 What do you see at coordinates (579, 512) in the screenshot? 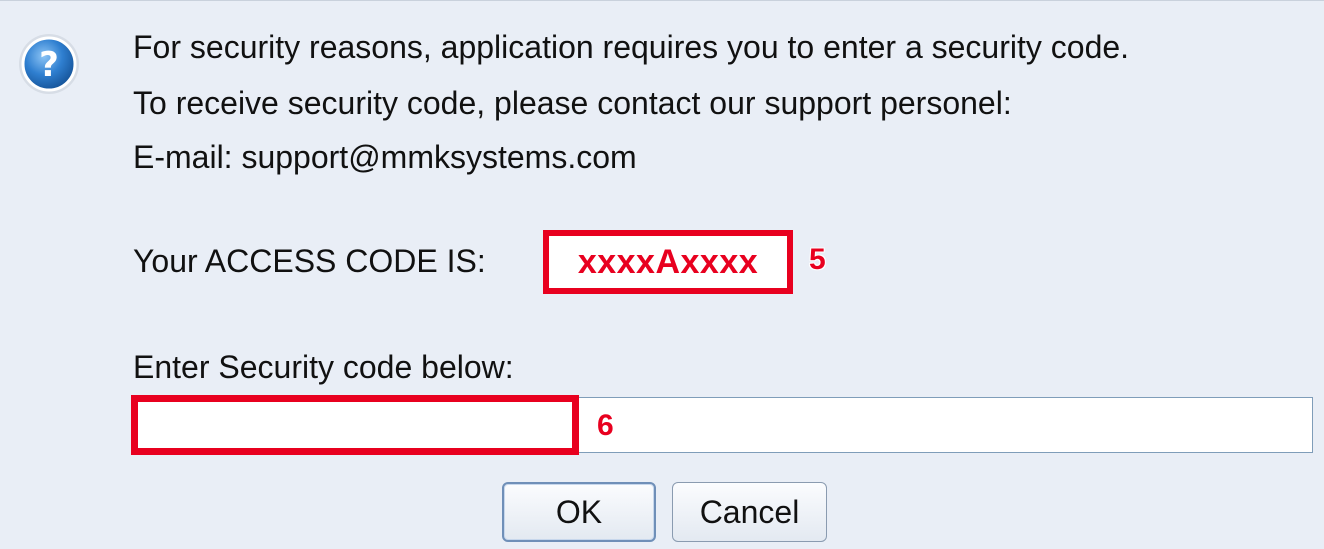
I see `ok-button: OK` at bounding box center [579, 512].